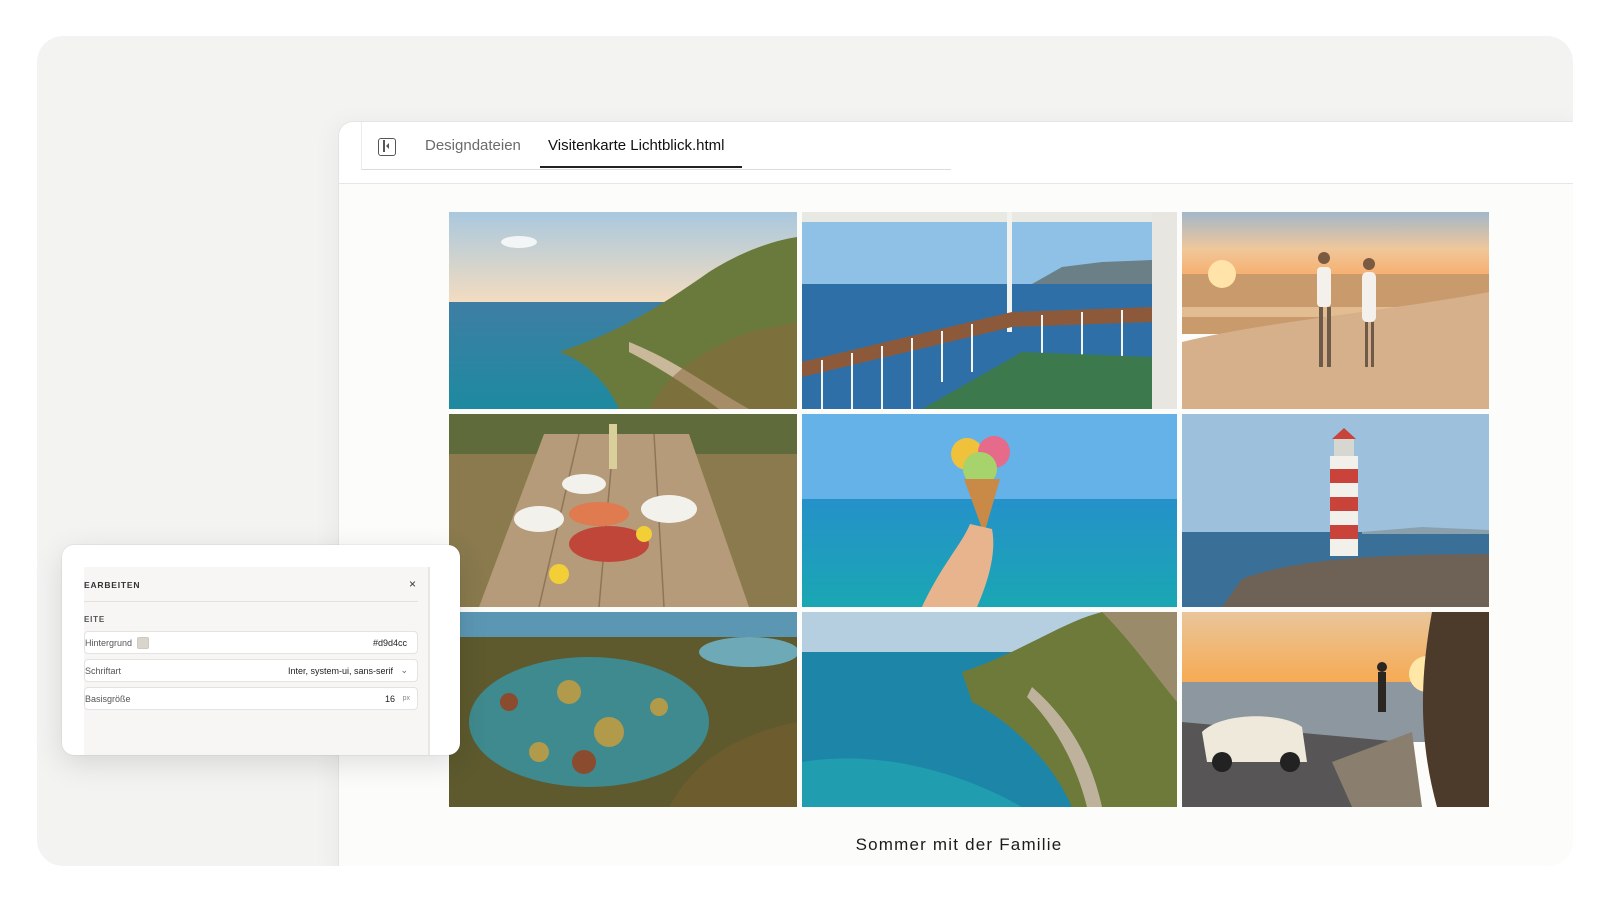 The image size is (1600, 900). I want to click on chevron-down-icon: ⌄, so click(404, 670).